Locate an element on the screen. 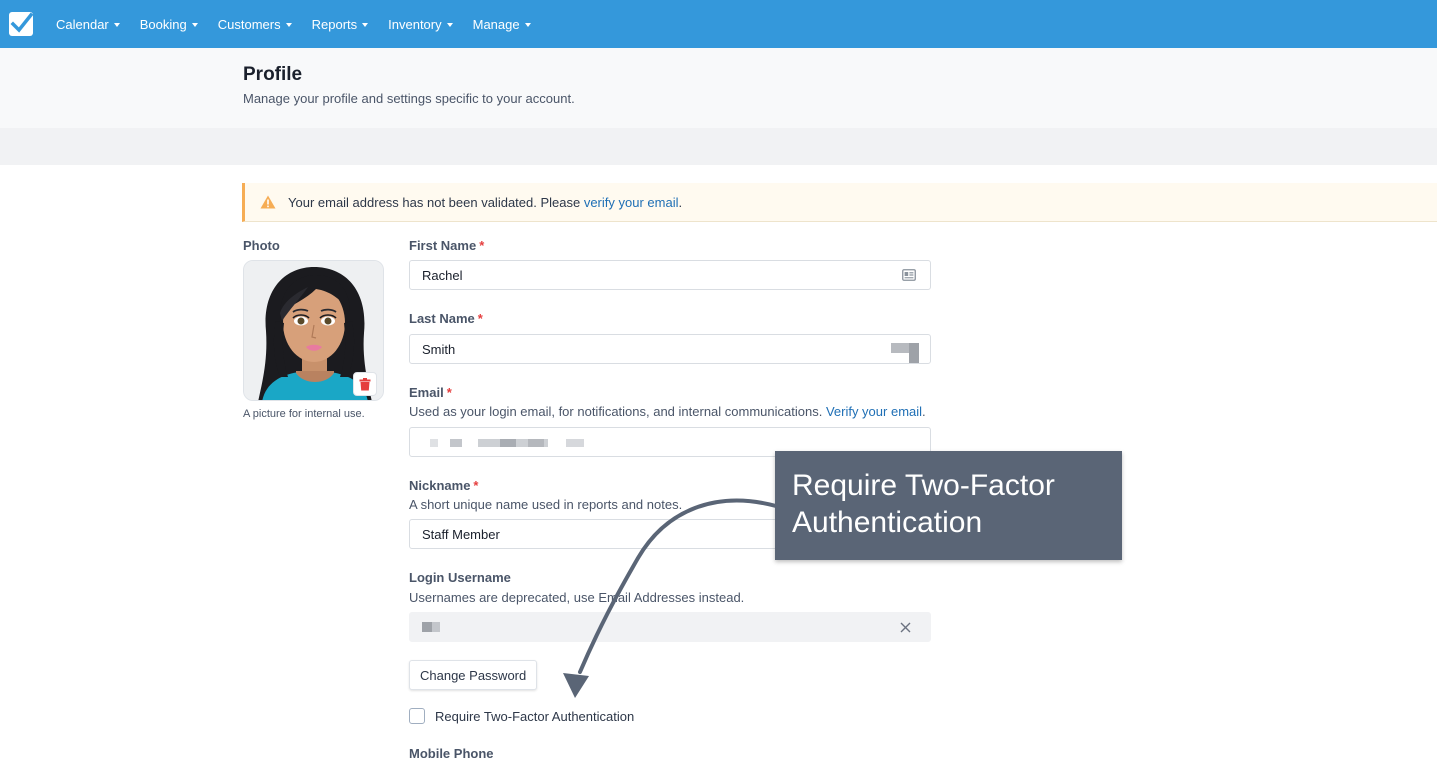 This screenshot has height=763, width=1437. first-name-label-text: First Name is located at coordinates (443, 245).